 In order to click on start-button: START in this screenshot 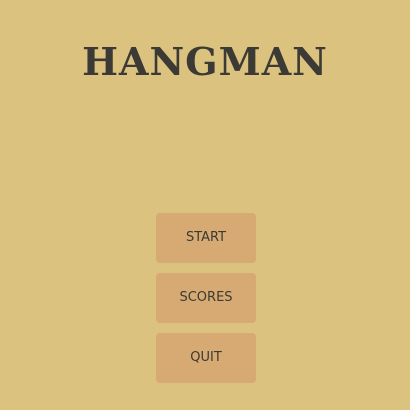, I will do `click(206, 238)`.